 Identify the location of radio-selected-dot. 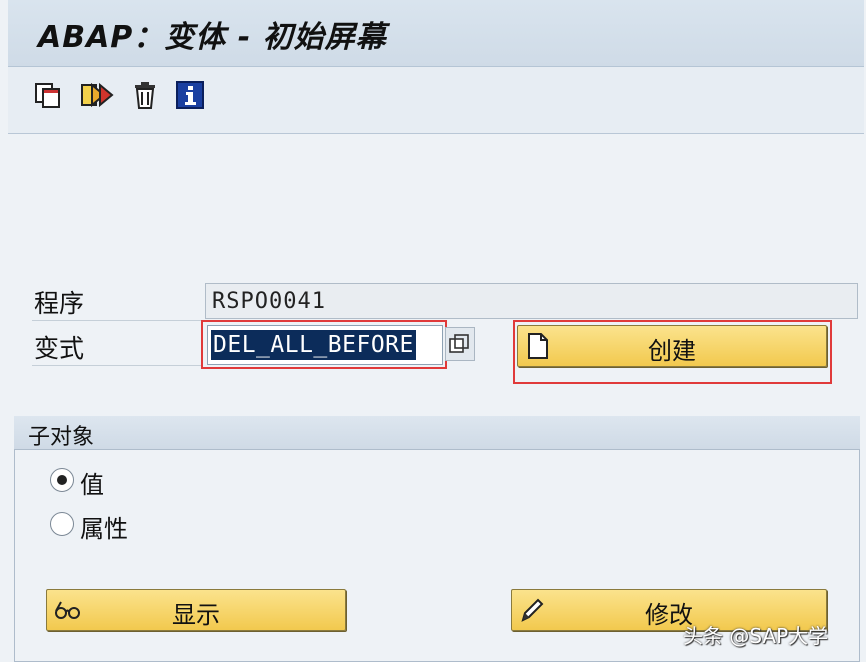
(62, 480).